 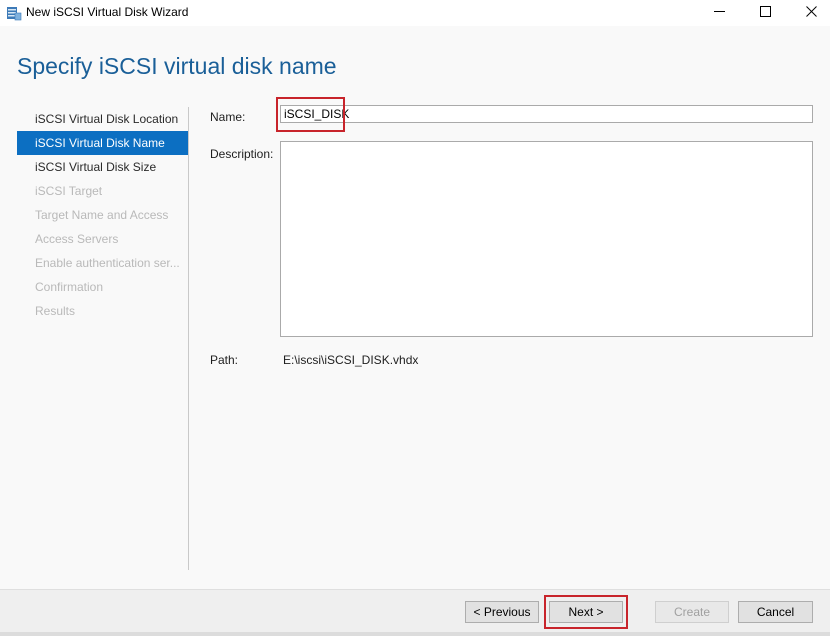 I want to click on previous-button: < Previous, so click(x=502, y=612).